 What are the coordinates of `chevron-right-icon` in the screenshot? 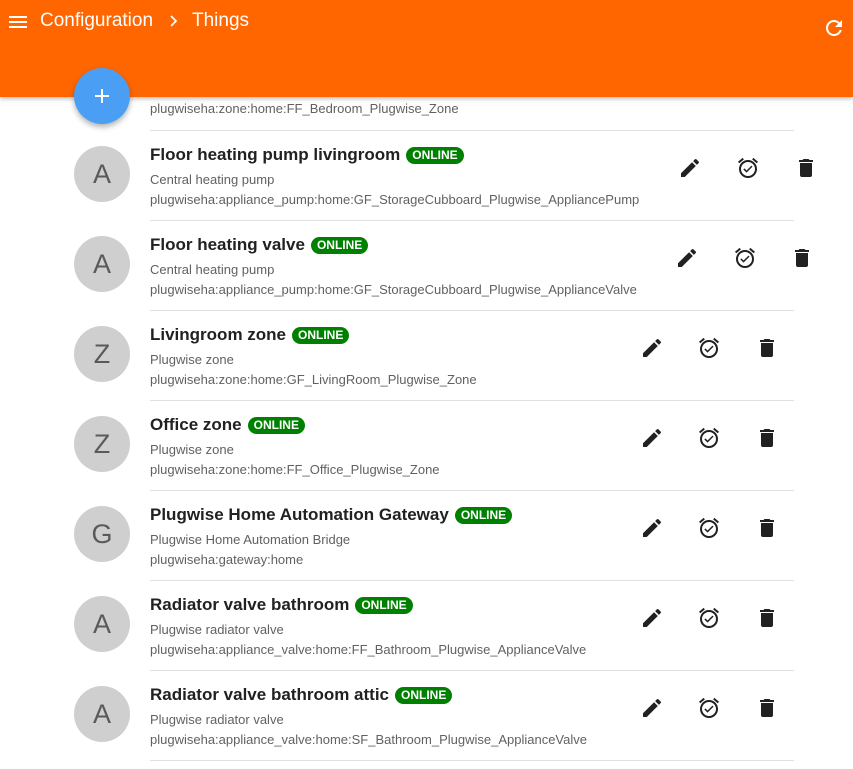 It's located at (174, 21).